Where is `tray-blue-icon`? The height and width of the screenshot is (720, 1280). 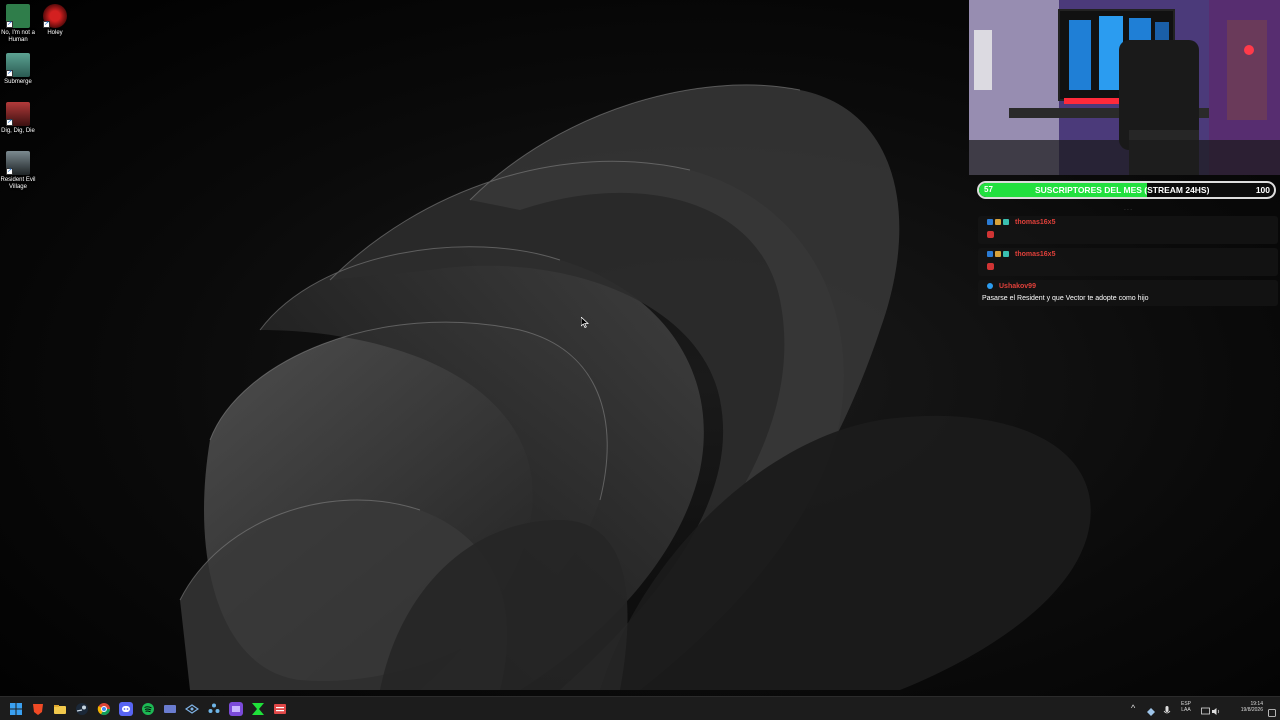
tray-blue-icon is located at coordinates (1151, 712).